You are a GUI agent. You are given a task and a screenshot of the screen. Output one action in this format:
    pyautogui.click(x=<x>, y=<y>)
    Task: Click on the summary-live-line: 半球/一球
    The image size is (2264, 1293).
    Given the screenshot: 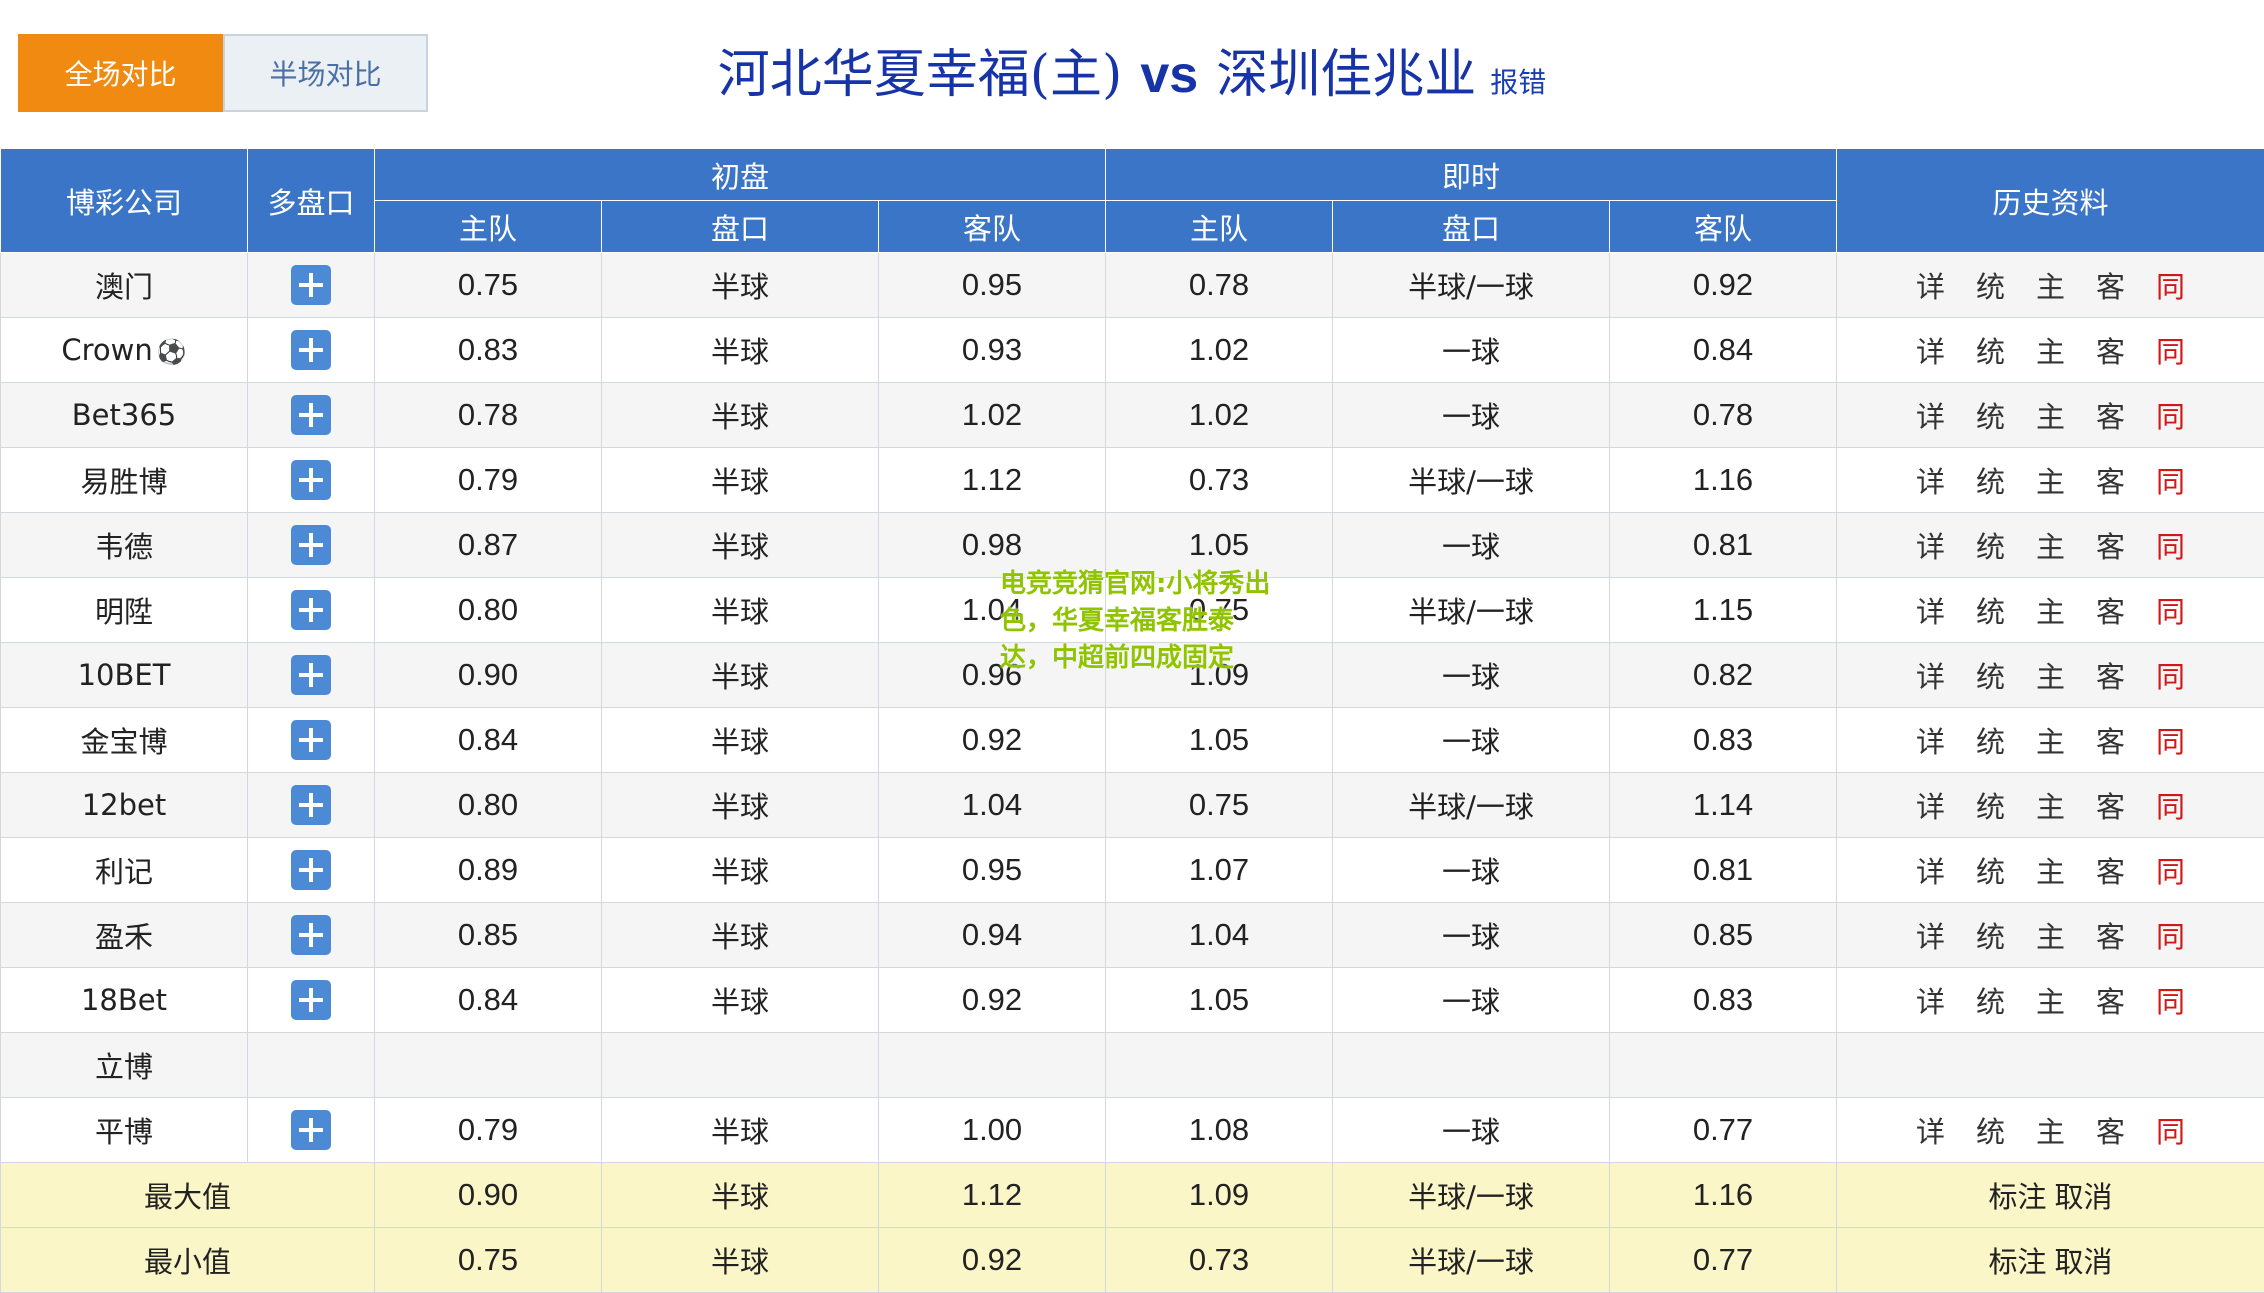 What is the action you would take?
    pyautogui.click(x=1471, y=1195)
    